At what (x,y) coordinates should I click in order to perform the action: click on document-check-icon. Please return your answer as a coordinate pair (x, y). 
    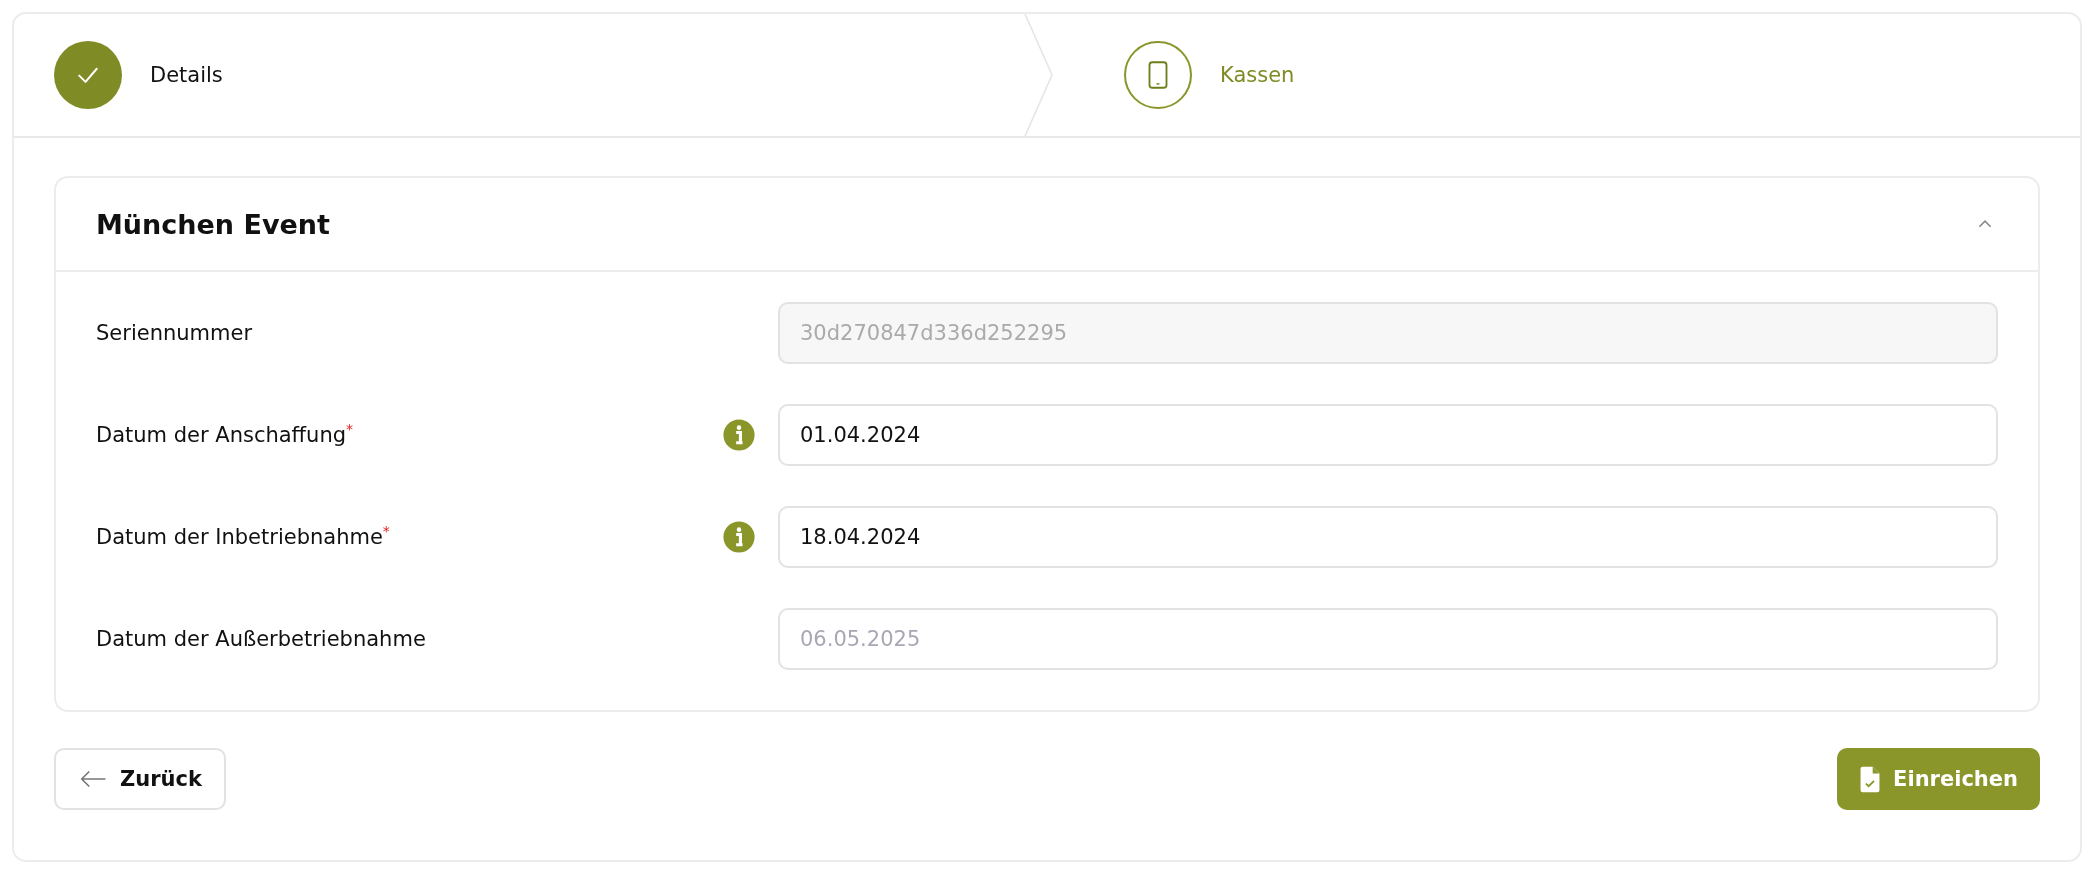
    Looking at the image, I should click on (1870, 779).